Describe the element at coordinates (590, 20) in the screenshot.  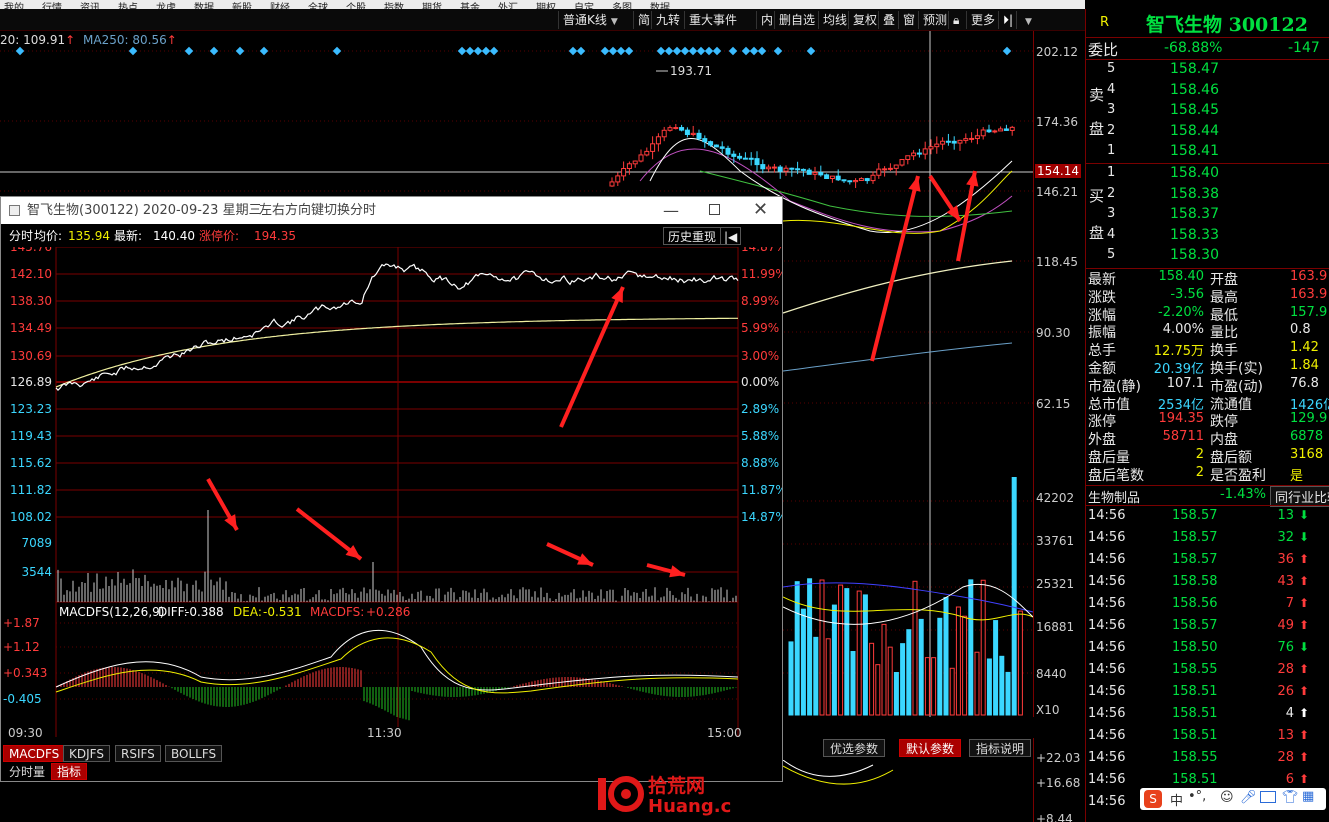
I see `kline-type-select: 普通K线 ▼` at that location.